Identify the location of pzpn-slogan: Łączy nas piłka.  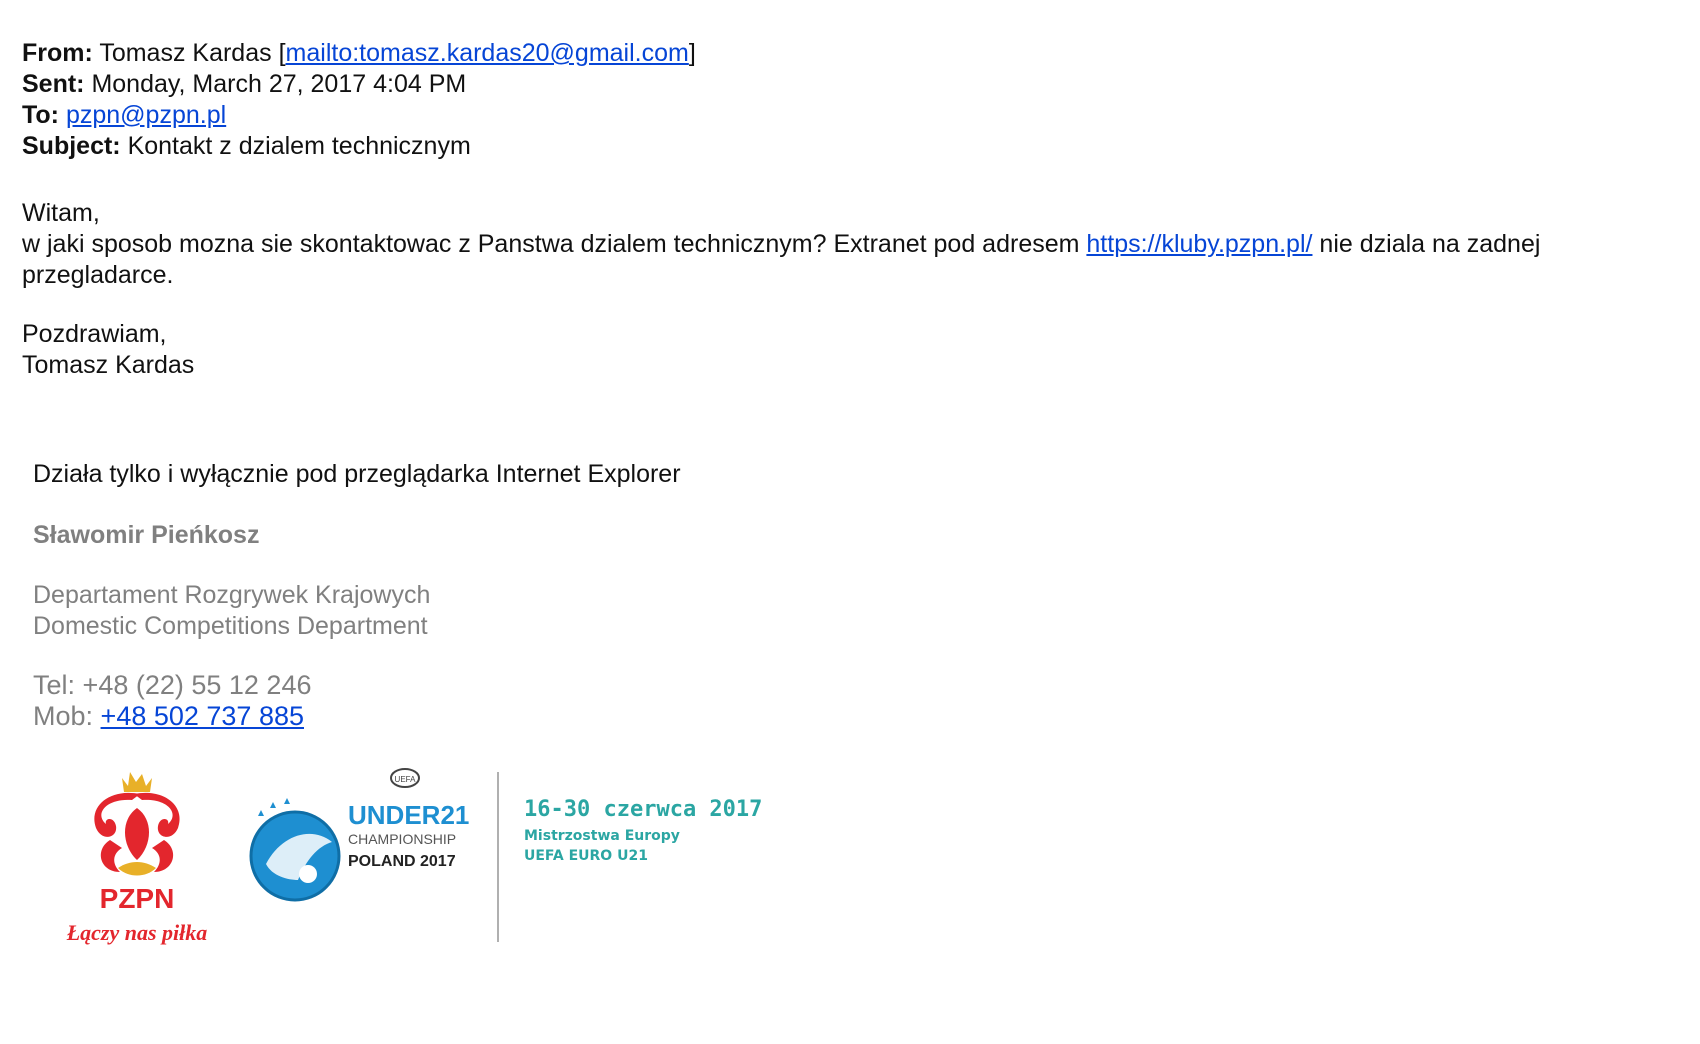
(137, 932).